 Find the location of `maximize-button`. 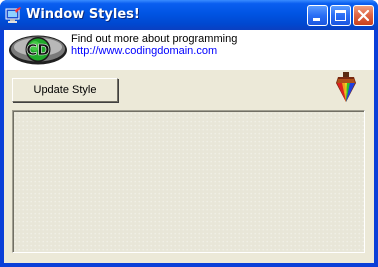

maximize-button is located at coordinates (340, 15).